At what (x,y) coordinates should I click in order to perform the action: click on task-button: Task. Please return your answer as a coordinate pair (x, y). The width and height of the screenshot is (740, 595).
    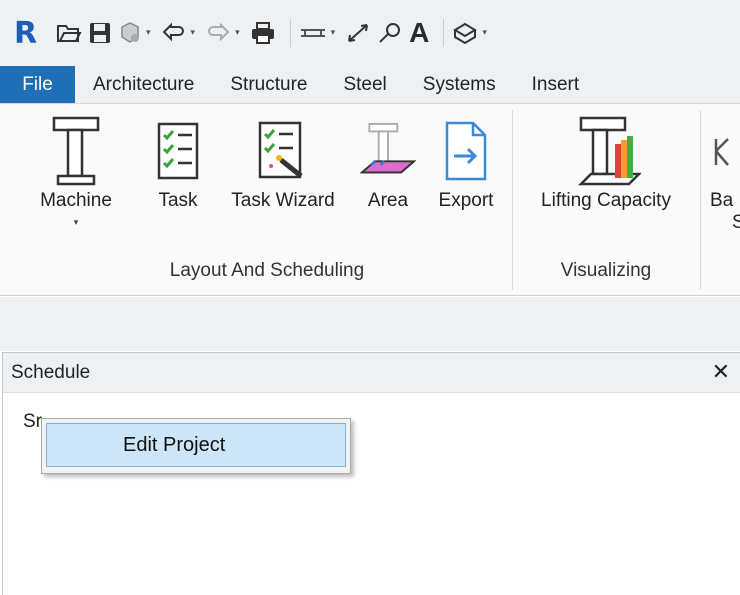
    Looking at the image, I should click on (178, 162).